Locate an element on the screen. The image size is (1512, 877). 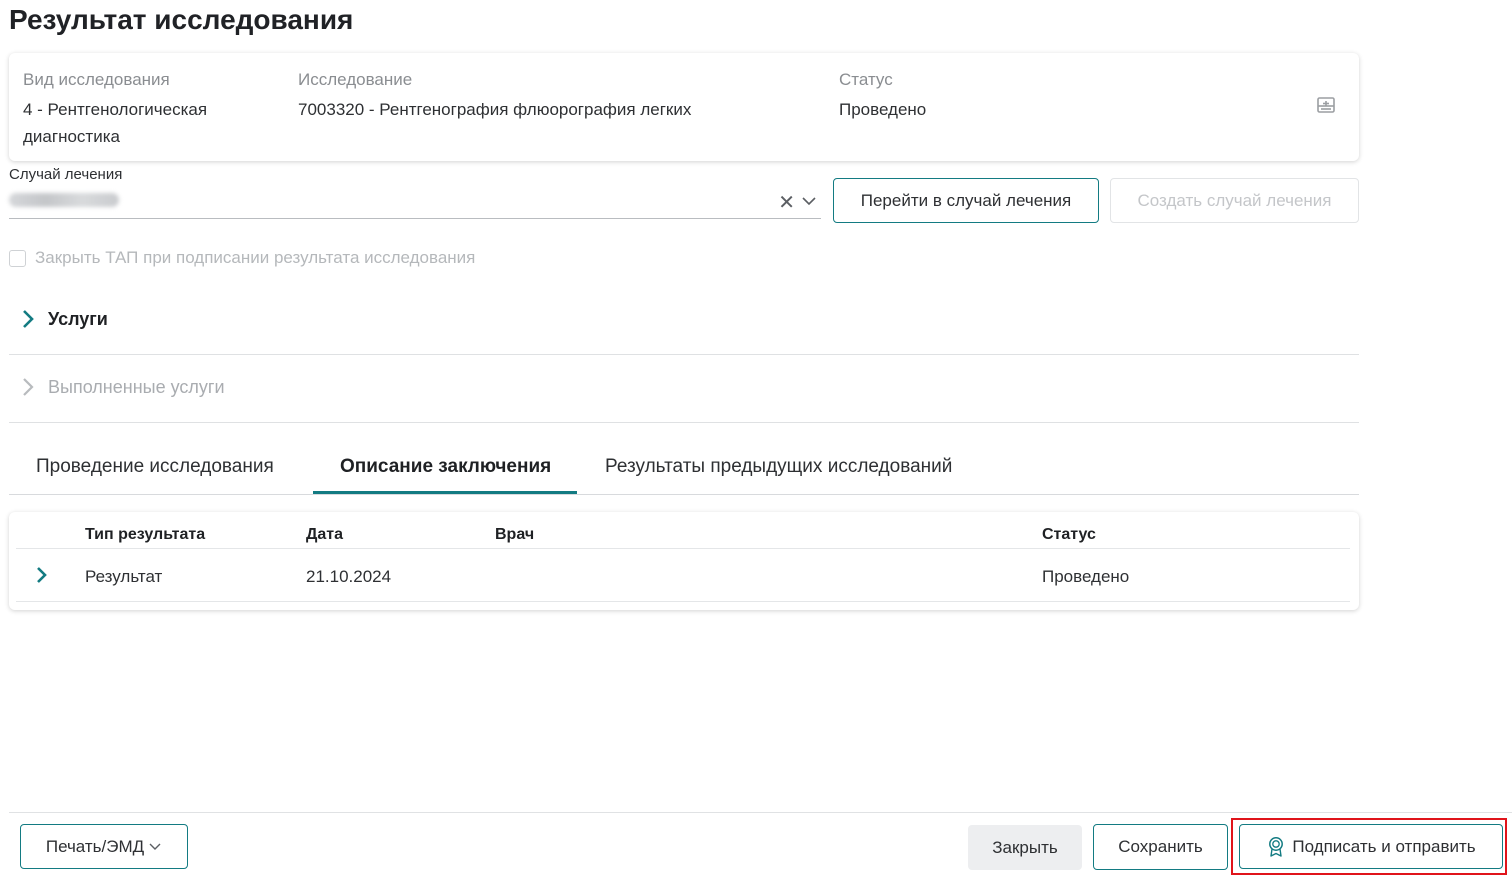
goto-case-button: Перейти в случай лечения is located at coordinates (966, 200).